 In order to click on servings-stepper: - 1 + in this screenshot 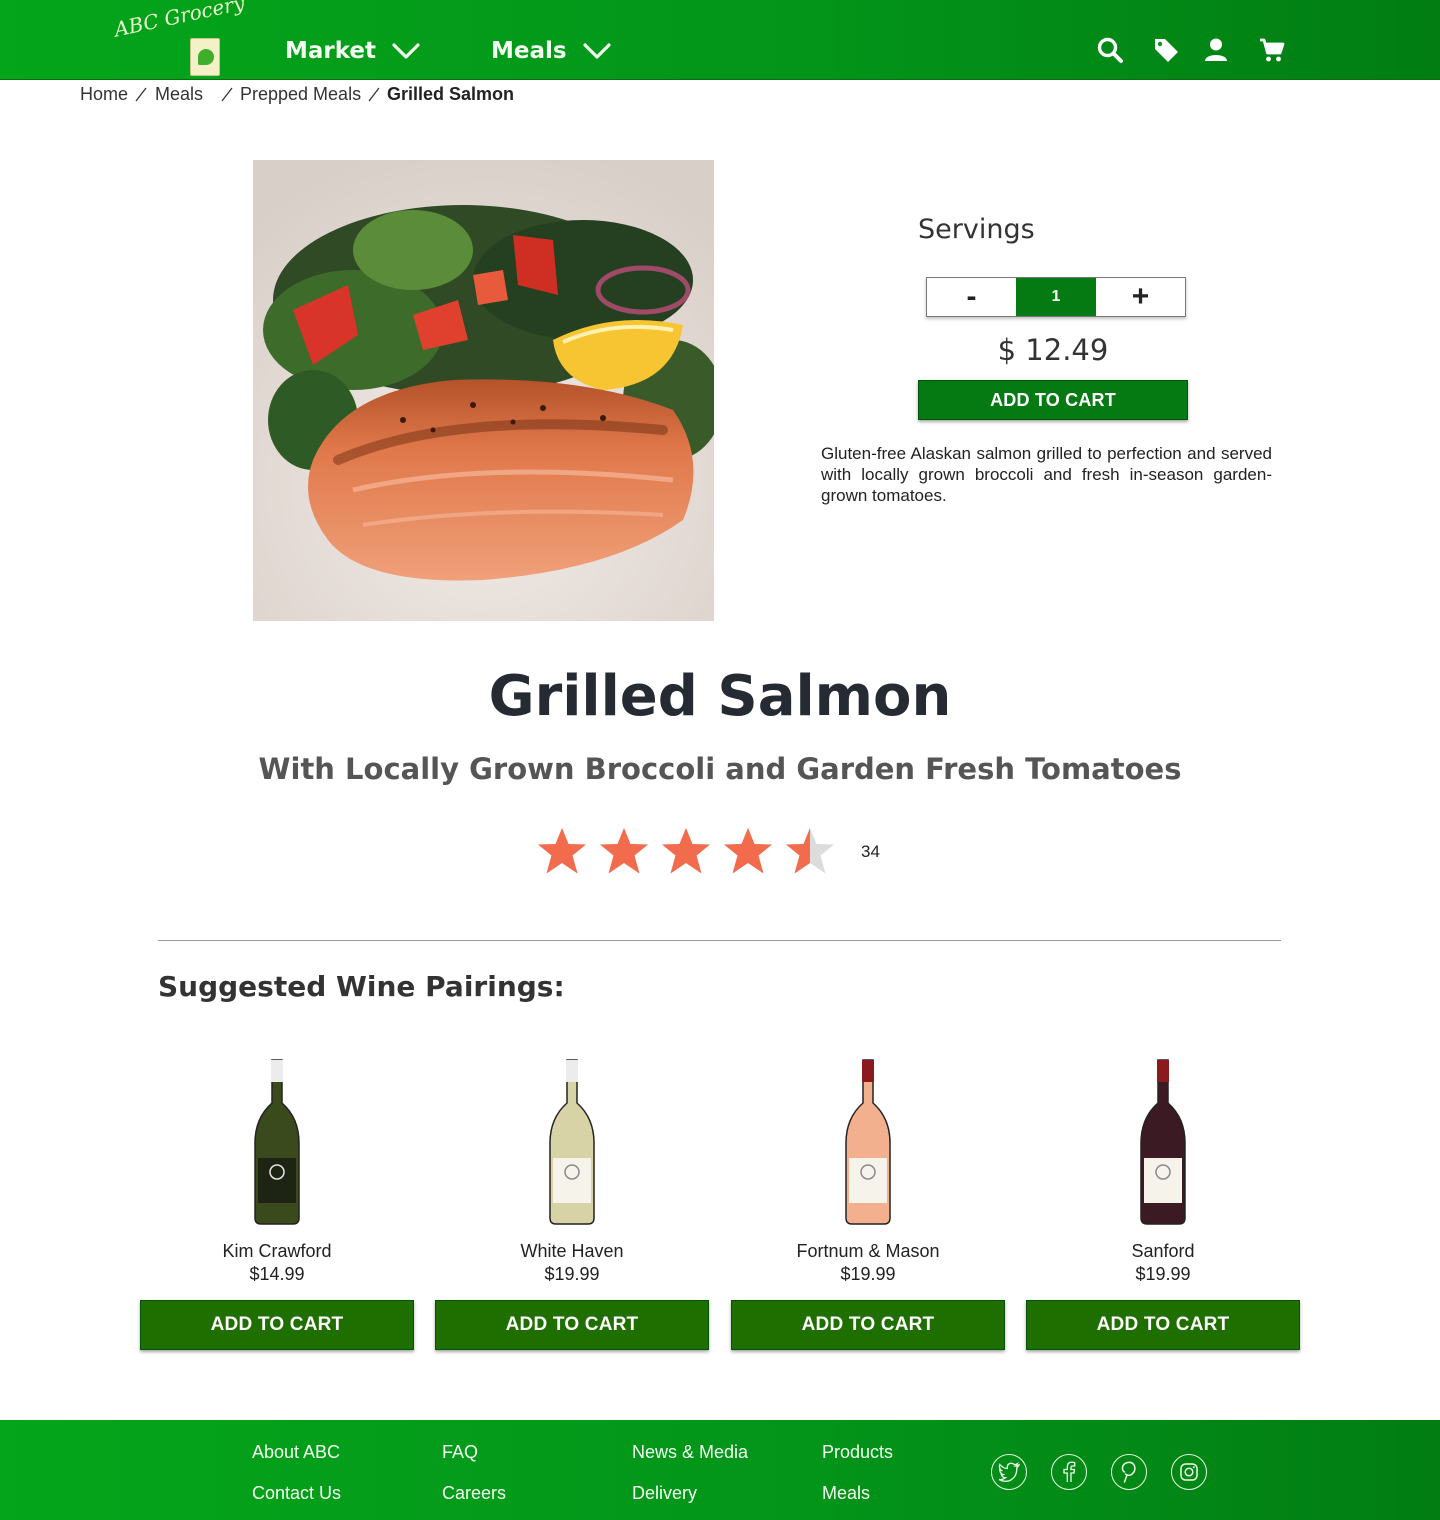, I will do `click(1056, 297)`.